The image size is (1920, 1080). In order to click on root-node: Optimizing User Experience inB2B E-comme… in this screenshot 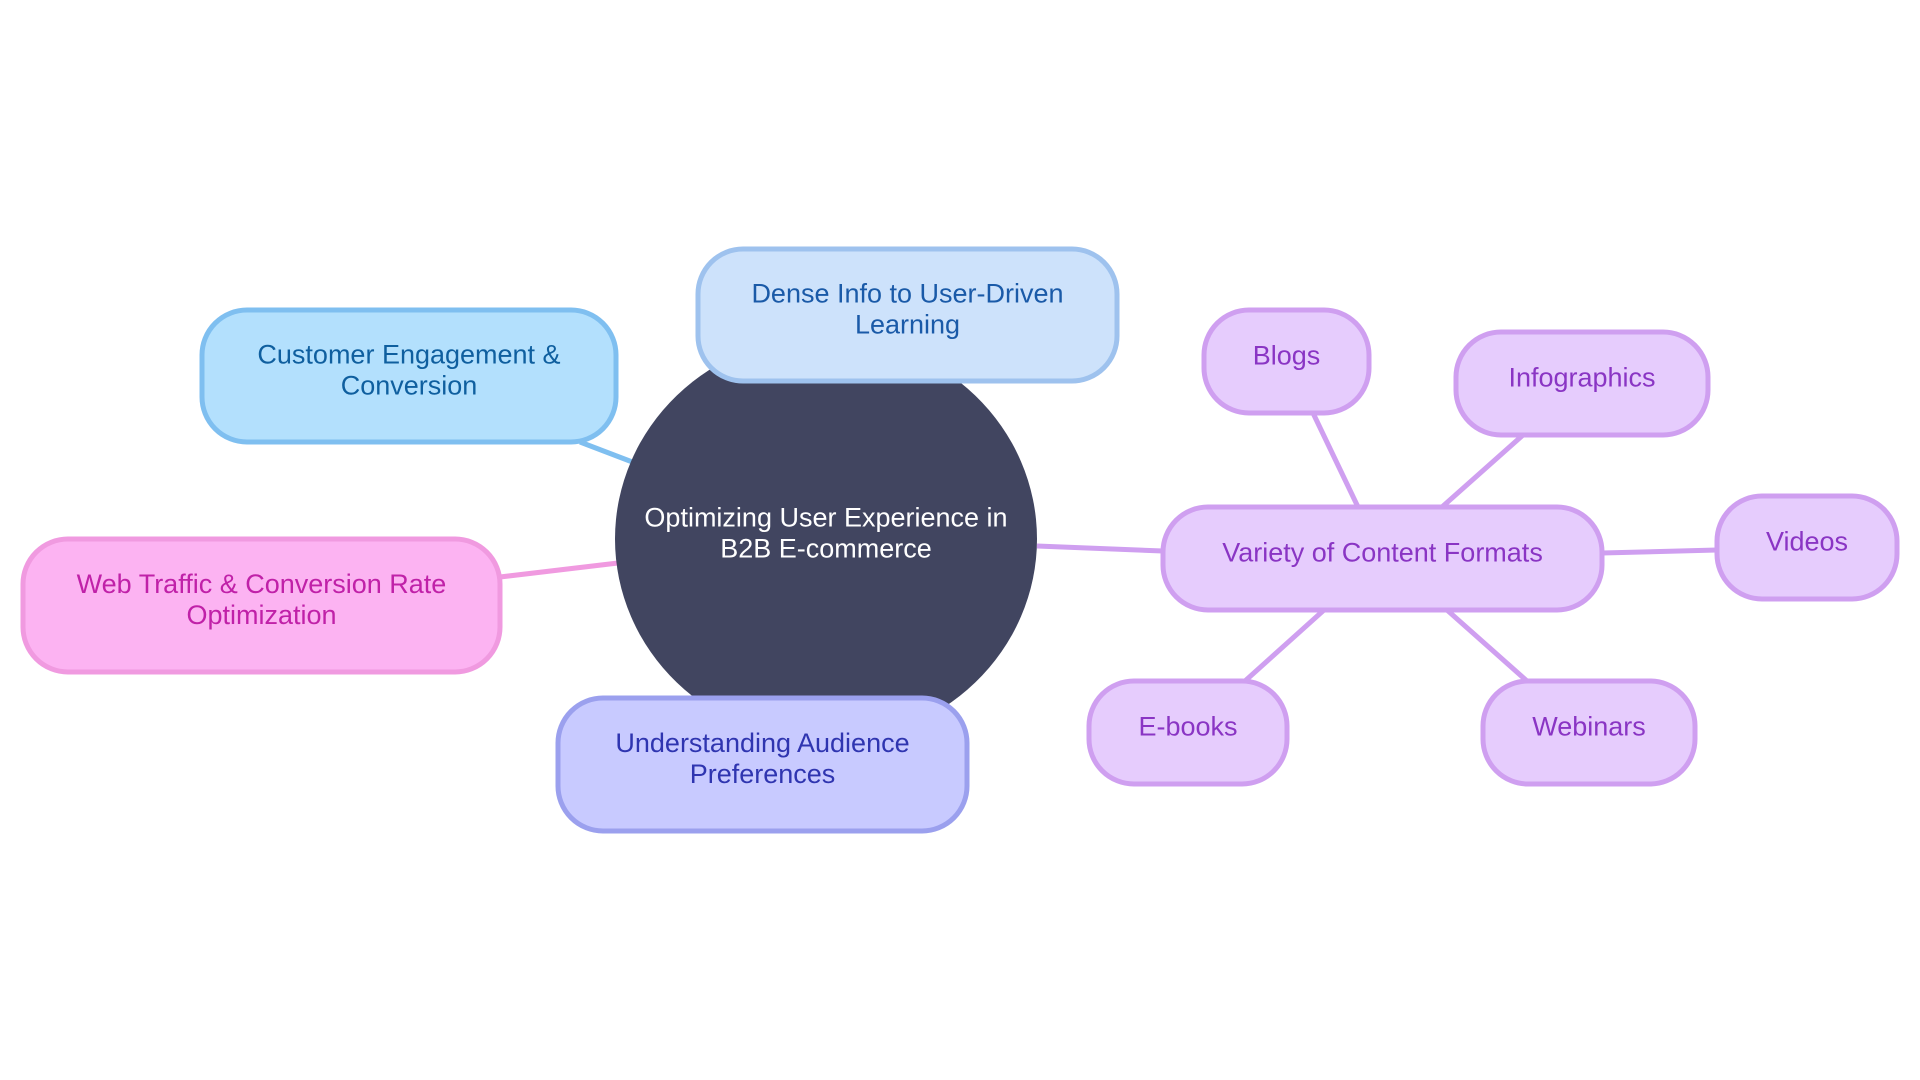, I will do `click(826, 539)`.